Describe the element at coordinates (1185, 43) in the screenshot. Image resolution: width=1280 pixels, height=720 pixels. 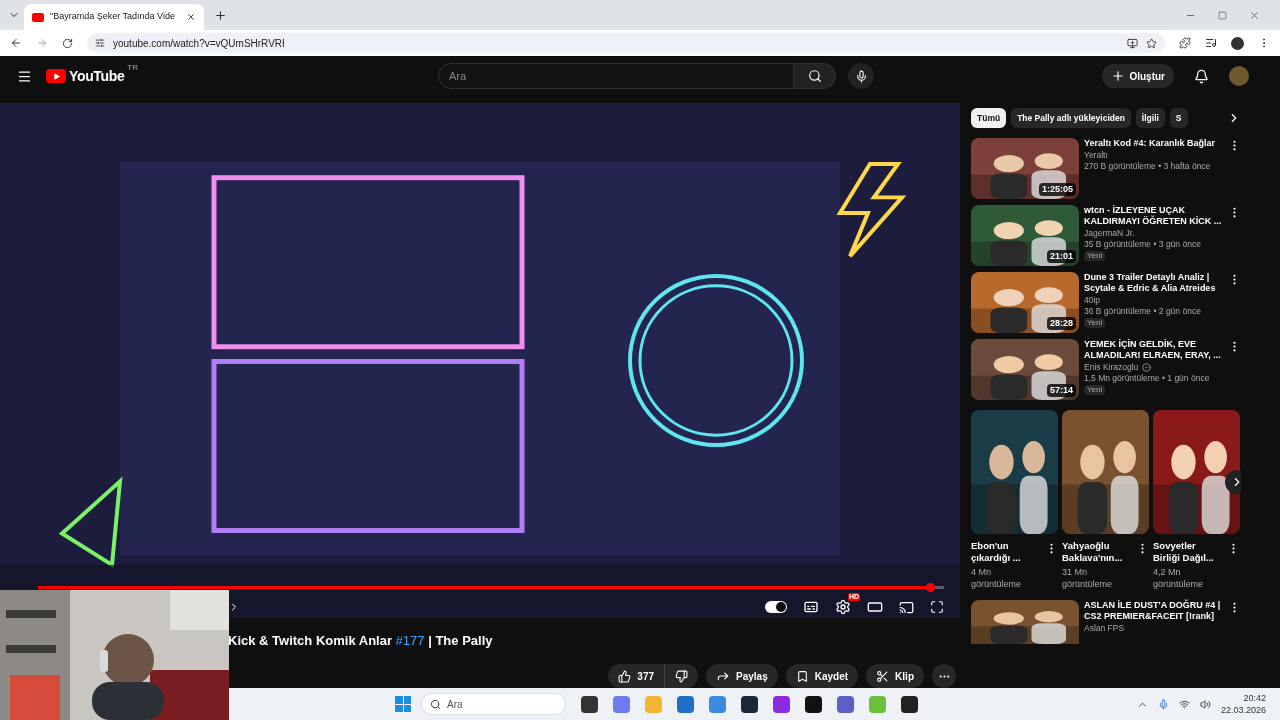
I see `extensions-icon` at that location.